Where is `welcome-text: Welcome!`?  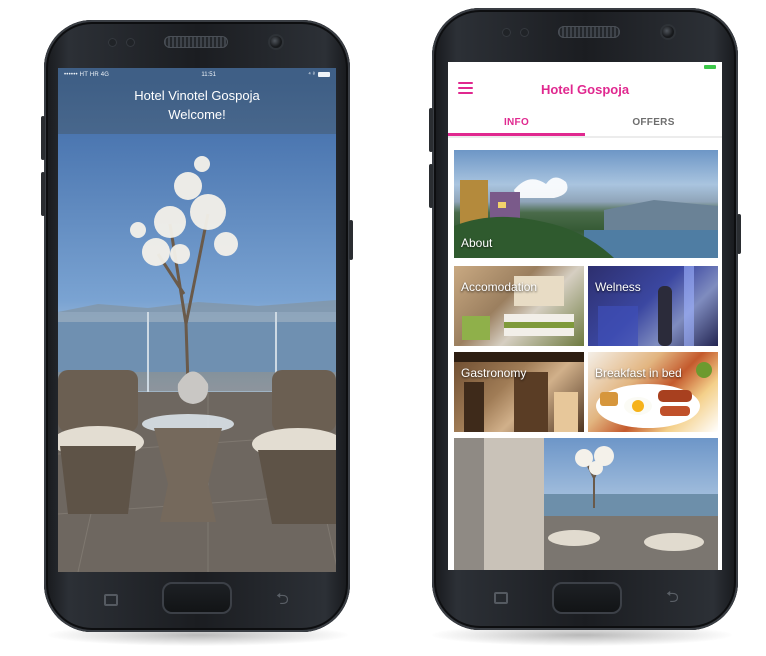 welcome-text: Welcome! is located at coordinates (197, 114).